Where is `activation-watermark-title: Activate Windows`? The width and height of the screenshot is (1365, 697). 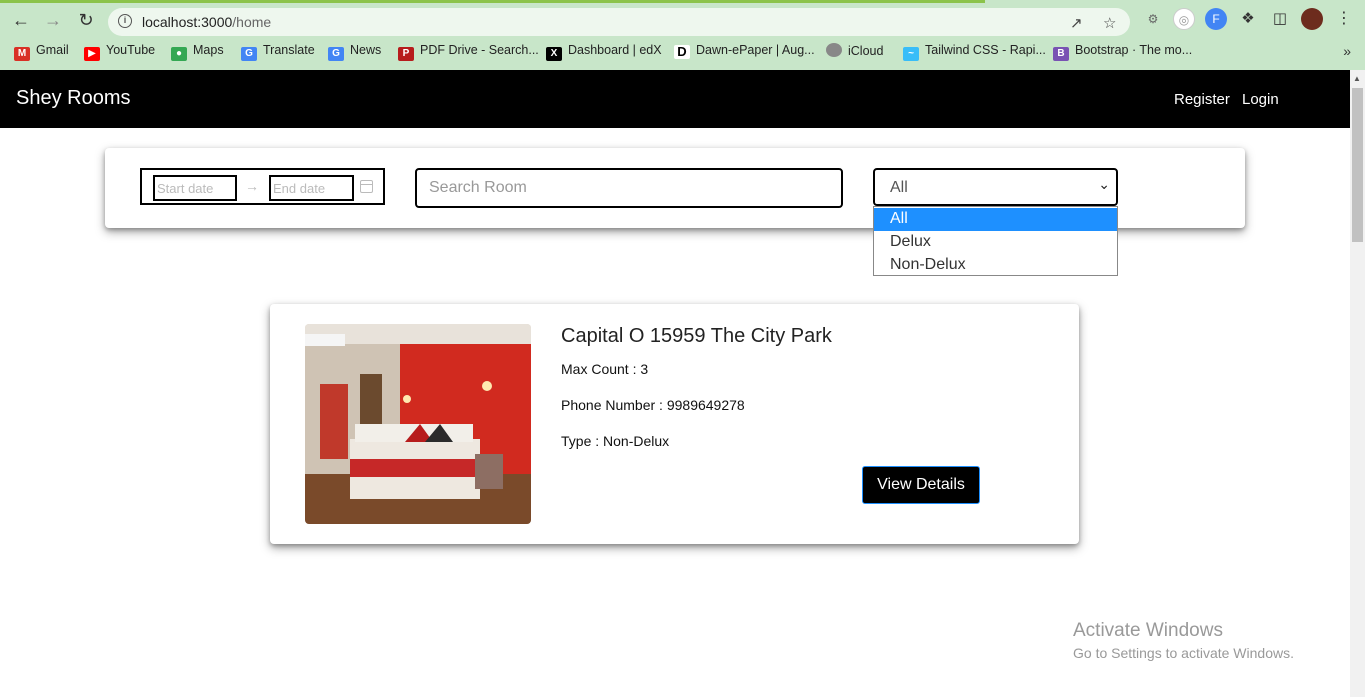 activation-watermark-title: Activate Windows is located at coordinates (1148, 630).